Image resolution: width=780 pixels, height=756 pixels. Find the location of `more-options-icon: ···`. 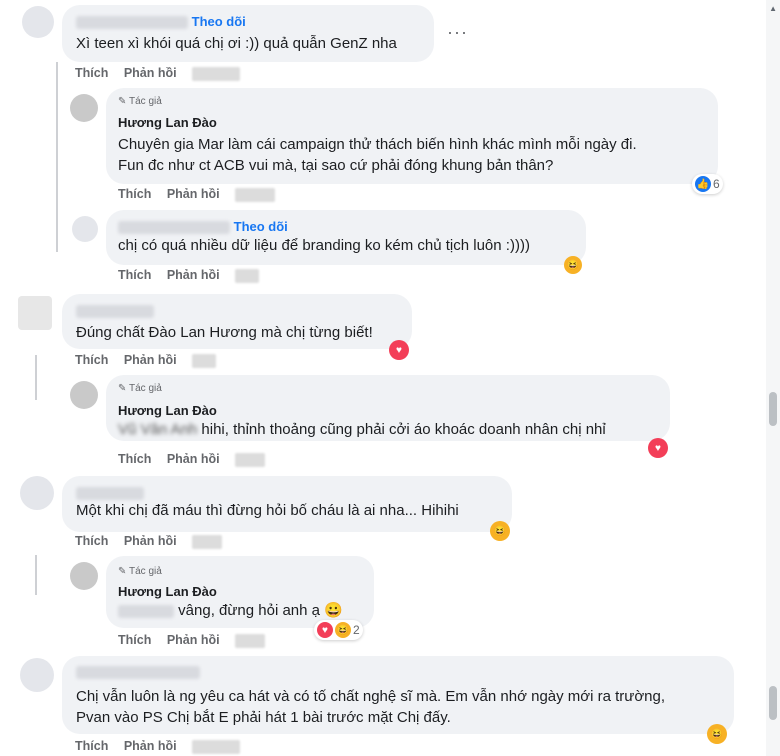

more-options-icon: ··· is located at coordinates (457, 32).